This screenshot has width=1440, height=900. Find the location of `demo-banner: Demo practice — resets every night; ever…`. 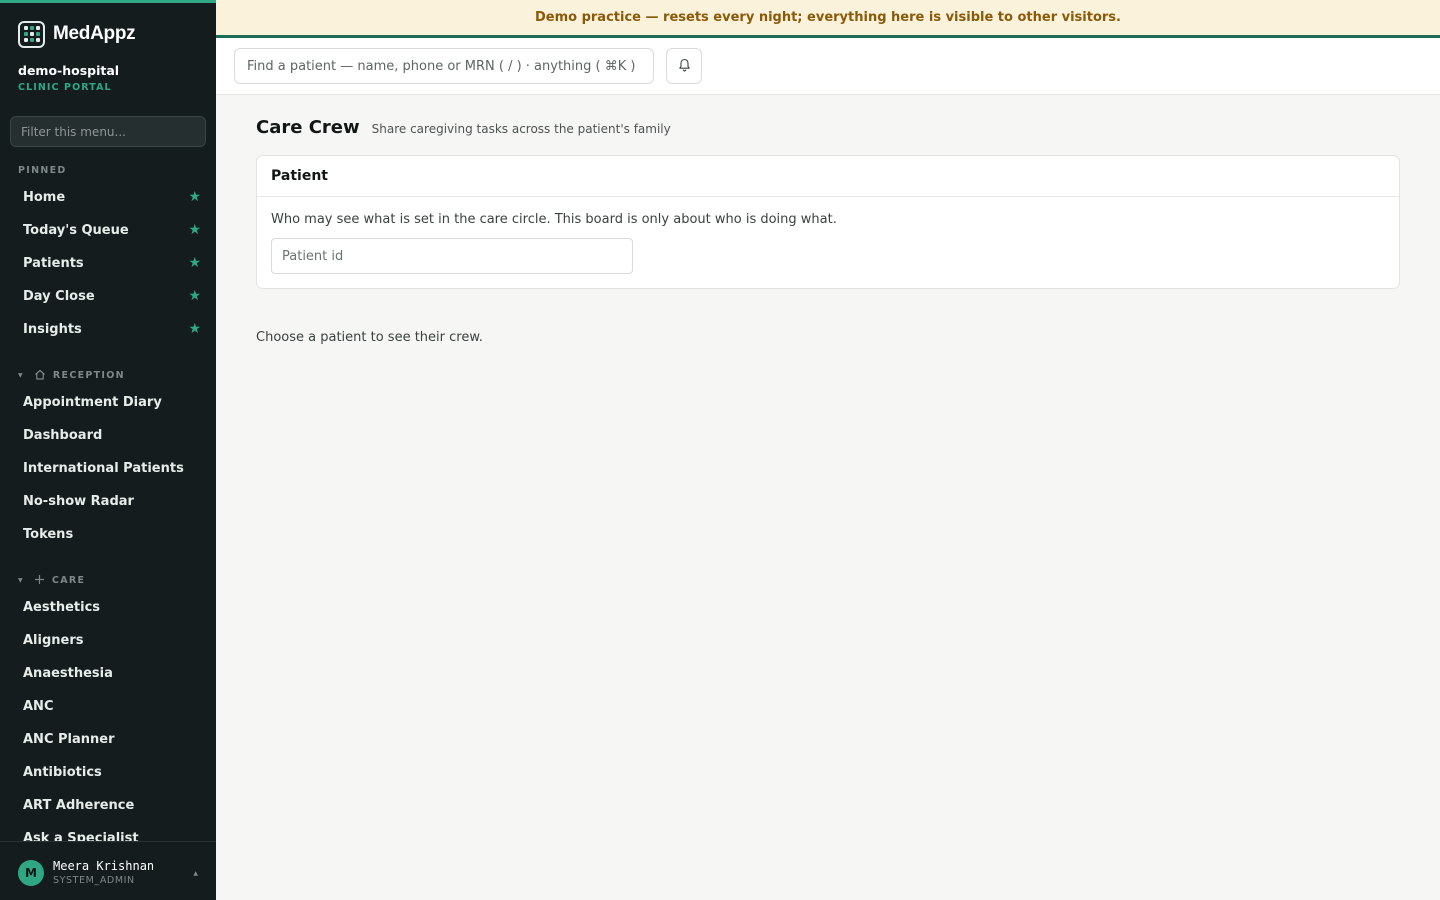

demo-banner: Demo practice — resets every night; ever… is located at coordinates (828, 19).